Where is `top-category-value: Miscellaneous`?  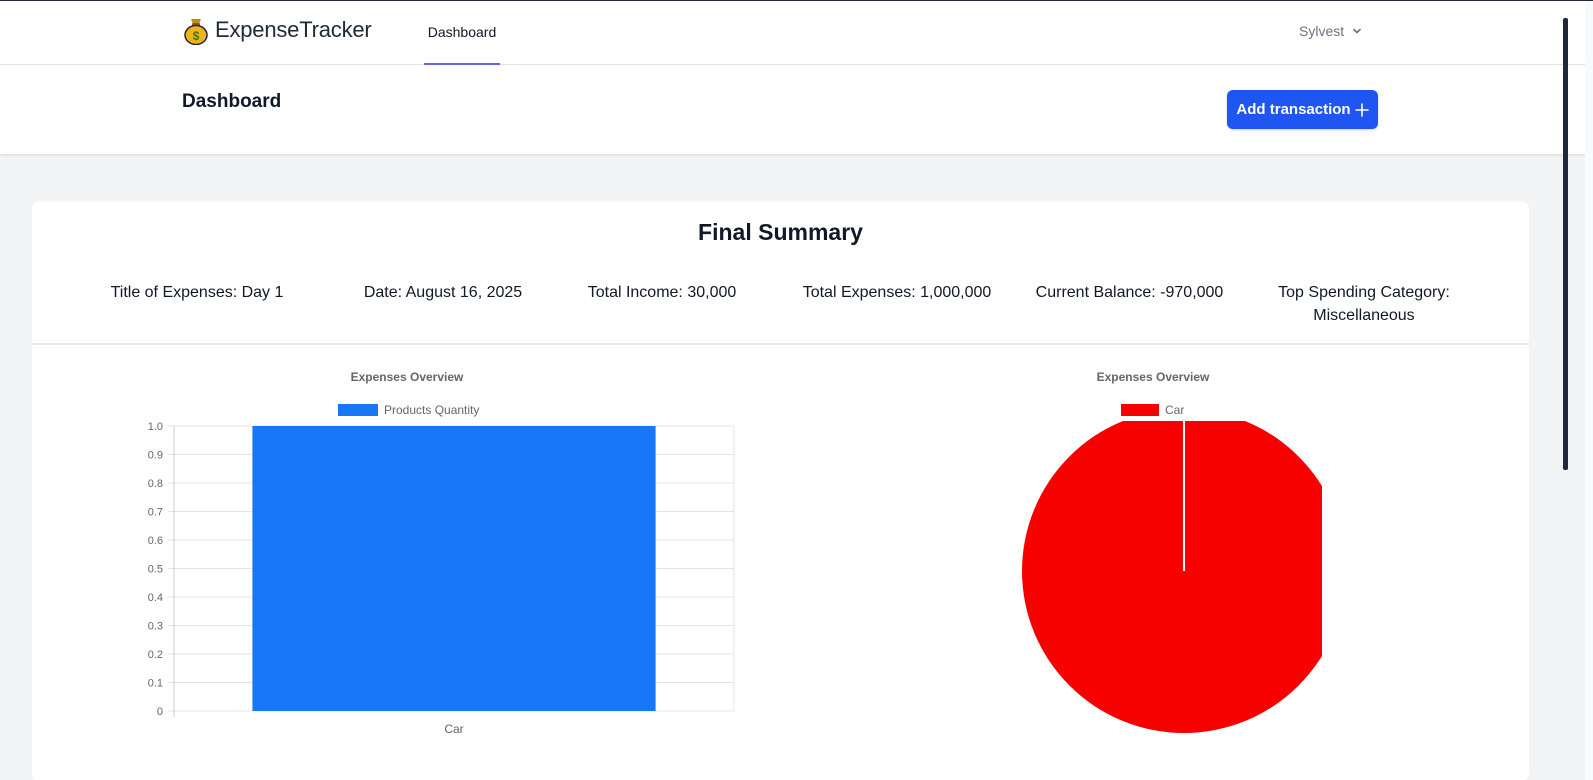
top-category-value: Miscellaneous is located at coordinates (1364, 315).